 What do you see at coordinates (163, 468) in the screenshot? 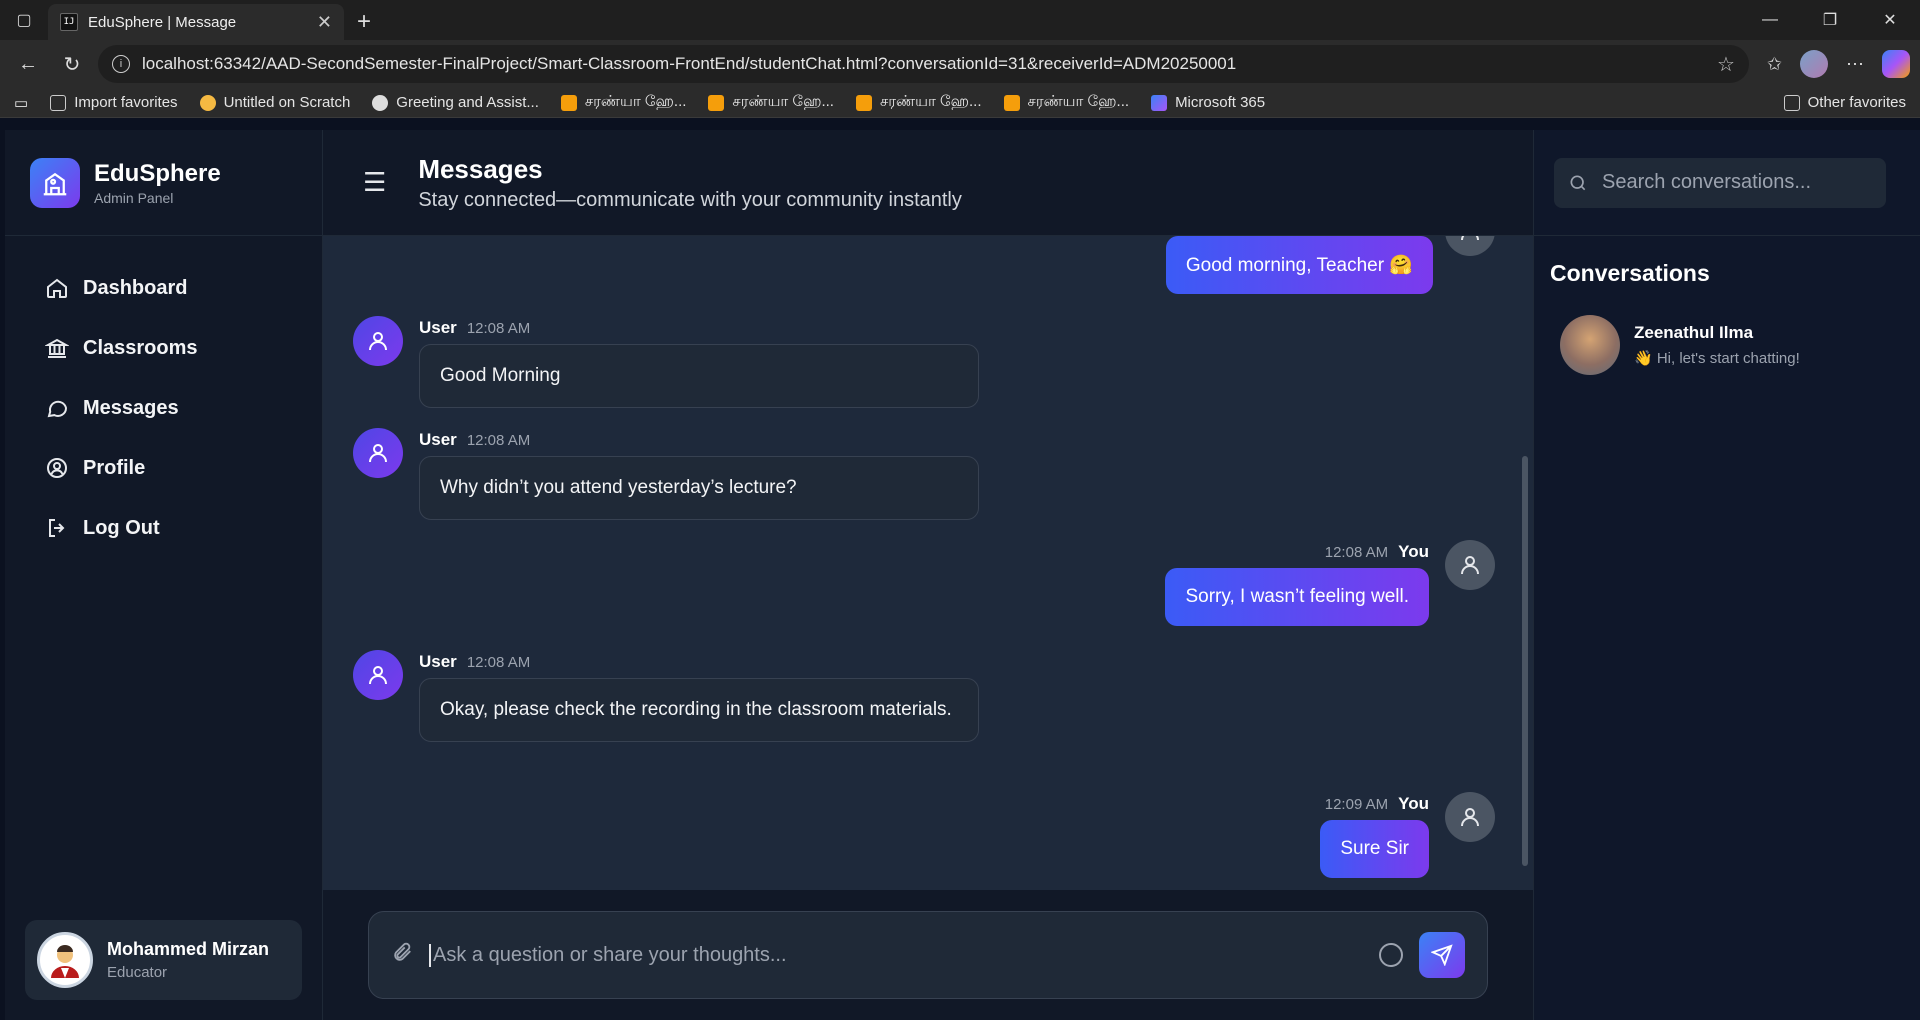
I see `nav-item-profile: Profile` at bounding box center [163, 468].